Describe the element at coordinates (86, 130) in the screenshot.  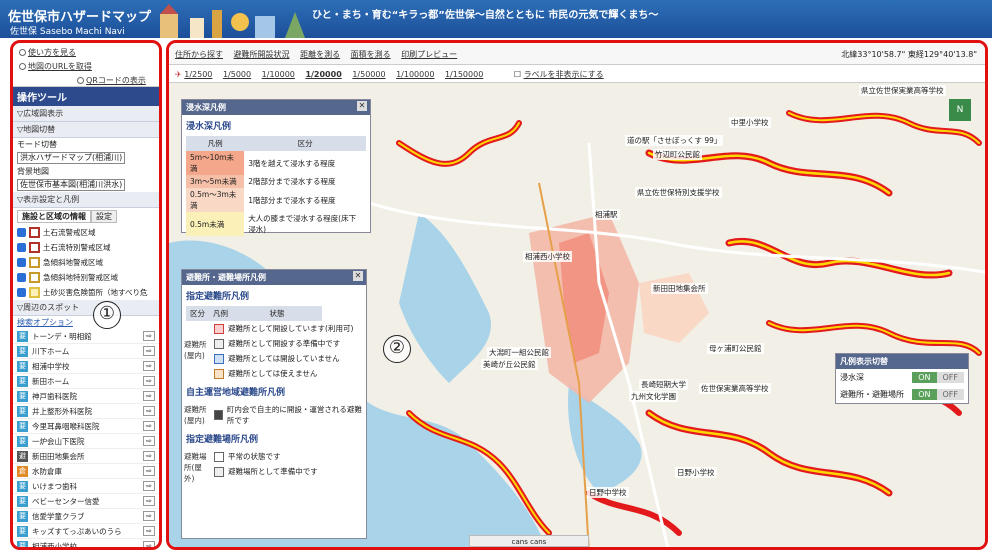
I see `section-switch: ▽地図切替` at that location.